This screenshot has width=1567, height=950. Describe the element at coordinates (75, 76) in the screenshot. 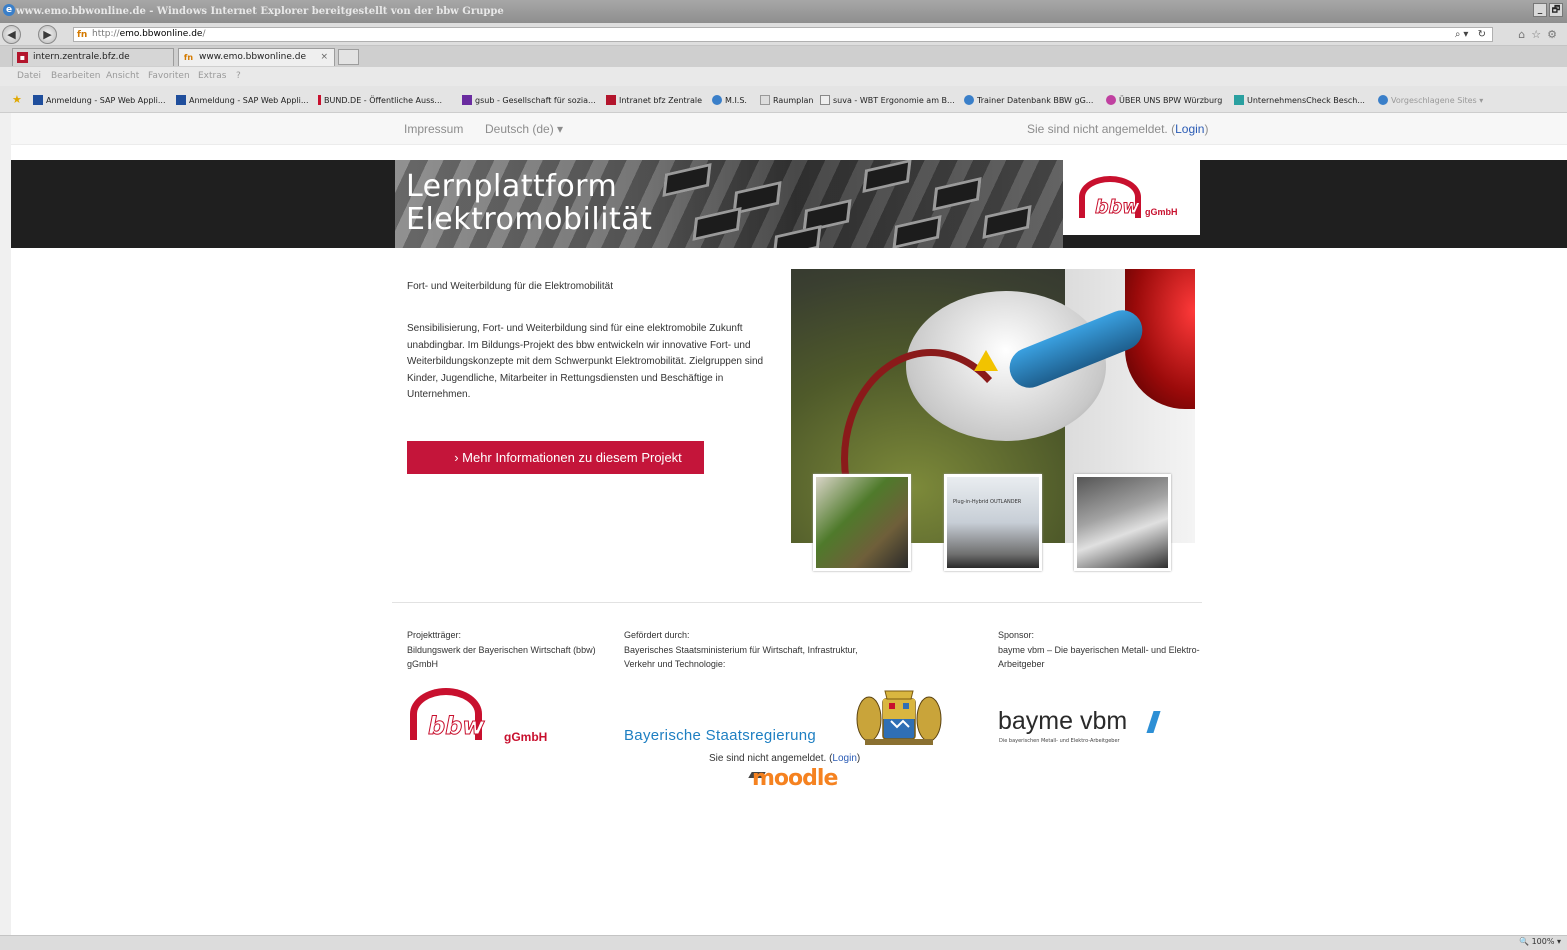

I see `menu-bearbeiten: Bearbeiten` at that location.